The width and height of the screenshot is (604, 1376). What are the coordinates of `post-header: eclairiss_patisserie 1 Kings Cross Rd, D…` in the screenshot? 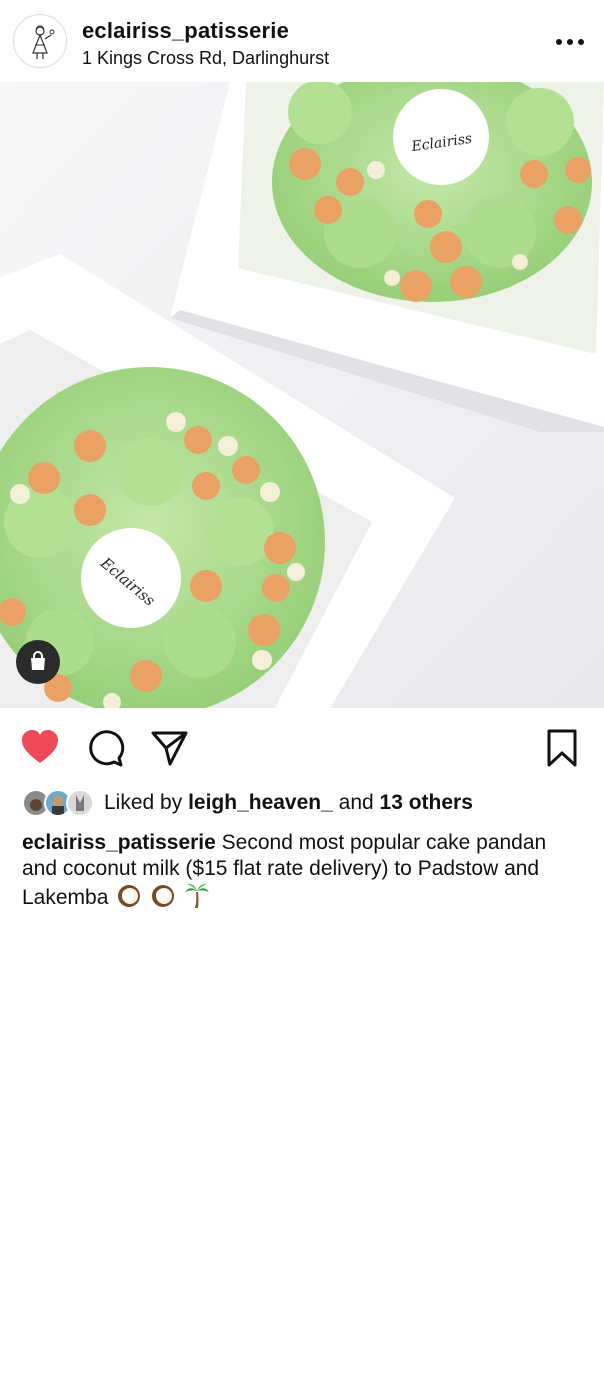 It's located at (302, 41).